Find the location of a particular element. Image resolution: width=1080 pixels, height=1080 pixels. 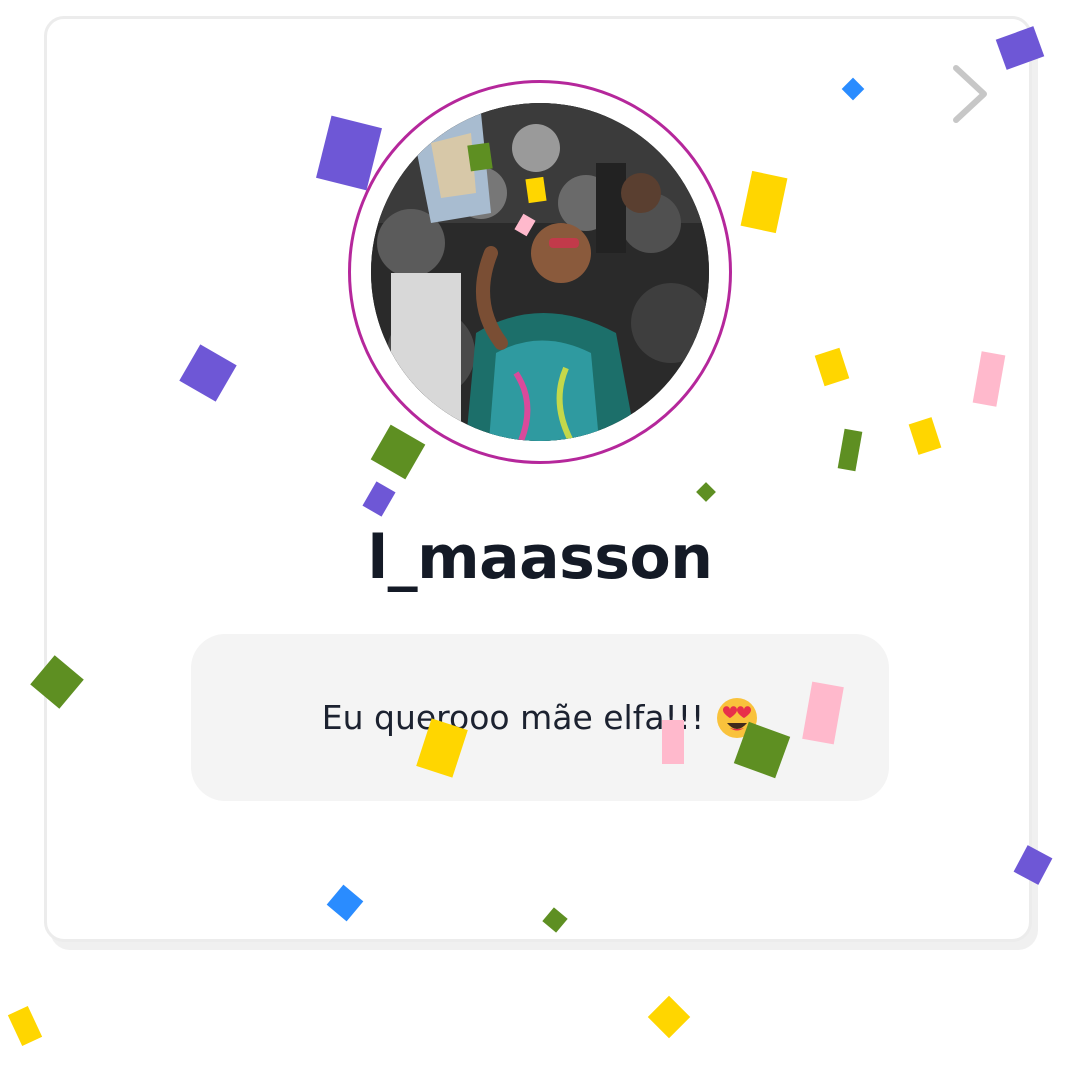

chevron-right-icon is located at coordinates (970, 94).